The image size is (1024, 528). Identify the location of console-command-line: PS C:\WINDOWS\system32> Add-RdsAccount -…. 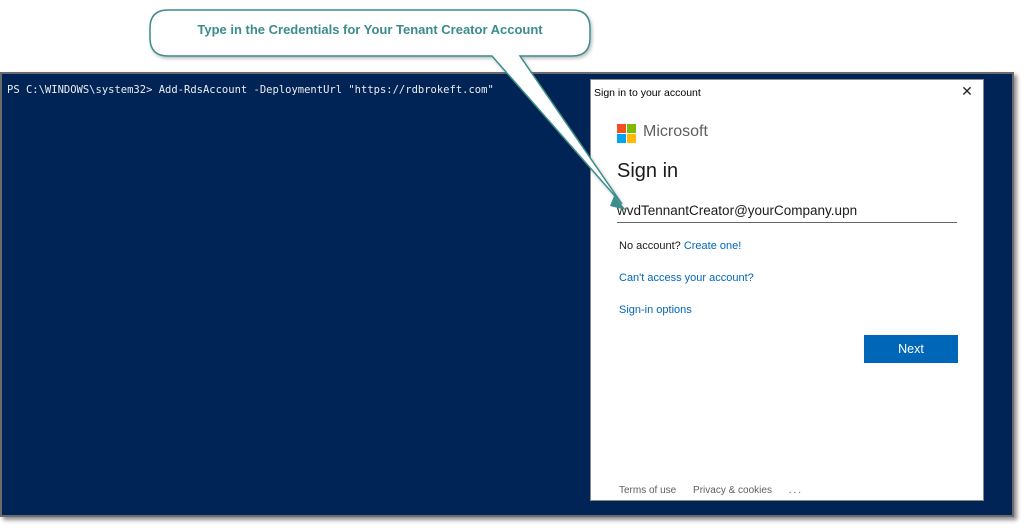
(250, 90).